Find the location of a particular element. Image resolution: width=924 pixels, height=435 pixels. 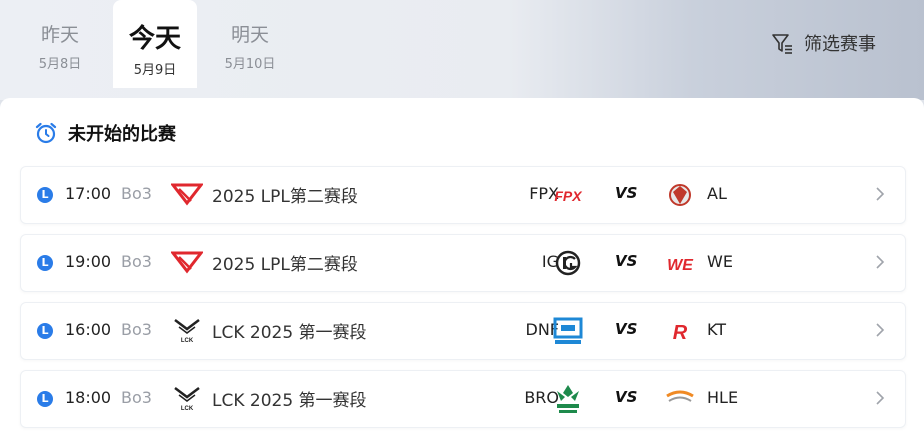

hle-logo-icon is located at coordinates (680, 396).